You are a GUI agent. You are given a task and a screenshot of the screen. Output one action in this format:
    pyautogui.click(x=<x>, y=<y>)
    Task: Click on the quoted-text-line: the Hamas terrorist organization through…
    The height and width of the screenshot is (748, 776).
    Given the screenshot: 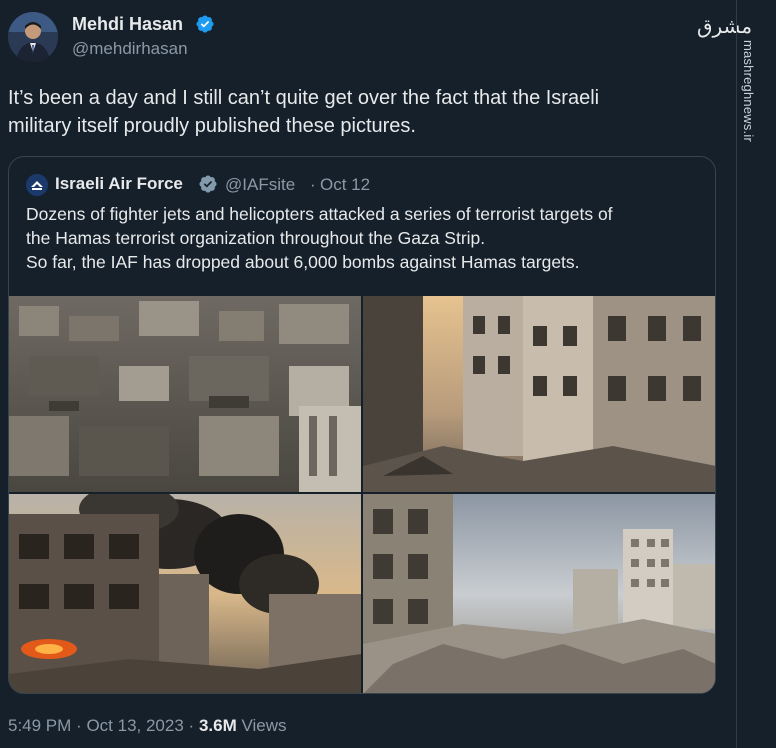 What is the action you would take?
    pyautogui.click(x=256, y=238)
    